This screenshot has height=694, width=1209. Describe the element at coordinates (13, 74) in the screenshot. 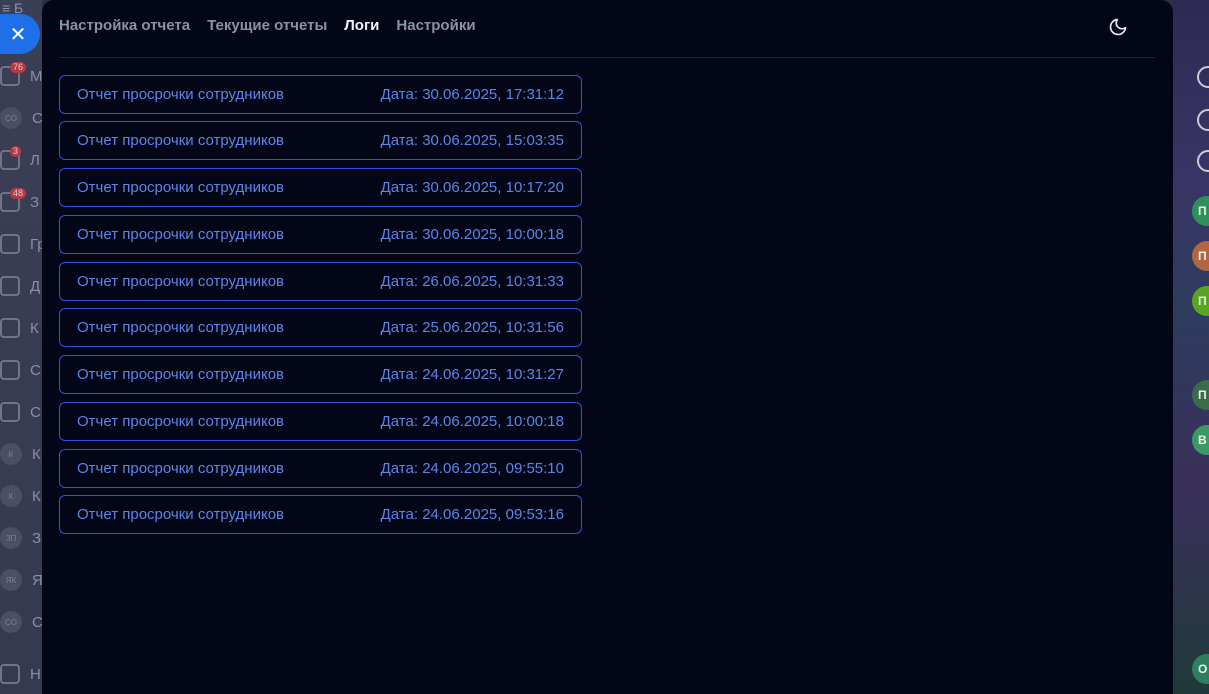

I see `chat-icon: 76` at that location.